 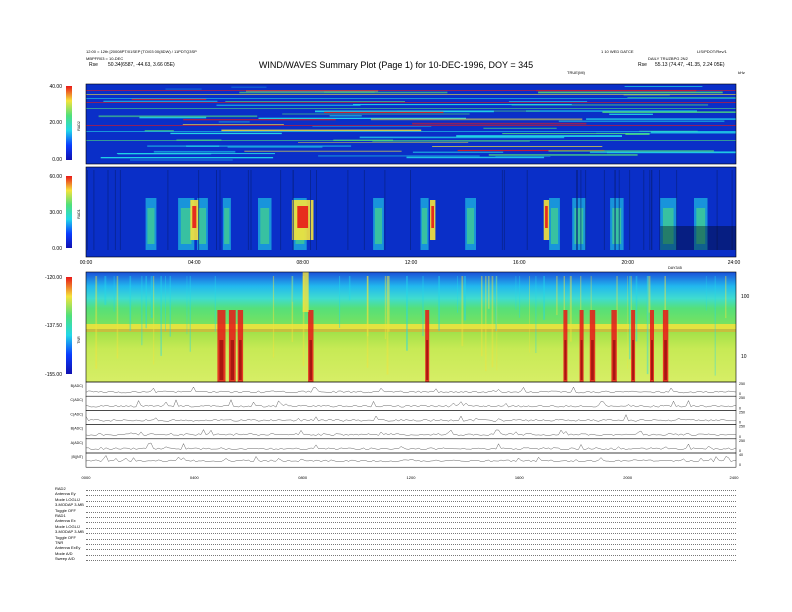 What do you see at coordinates (698, 238) in the screenshot?
I see `rad1-dark-region` at bounding box center [698, 238].